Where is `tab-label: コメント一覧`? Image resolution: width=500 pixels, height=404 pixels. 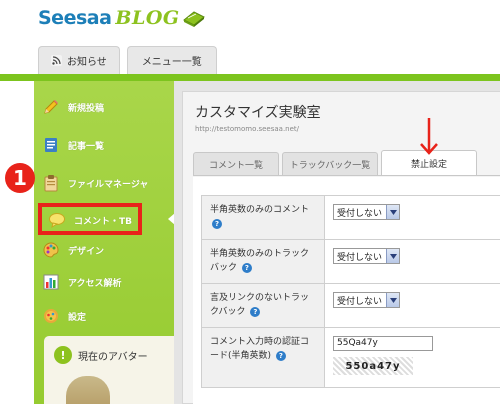
tab-label: コメント一覧 is located at coordinates (235, 165).